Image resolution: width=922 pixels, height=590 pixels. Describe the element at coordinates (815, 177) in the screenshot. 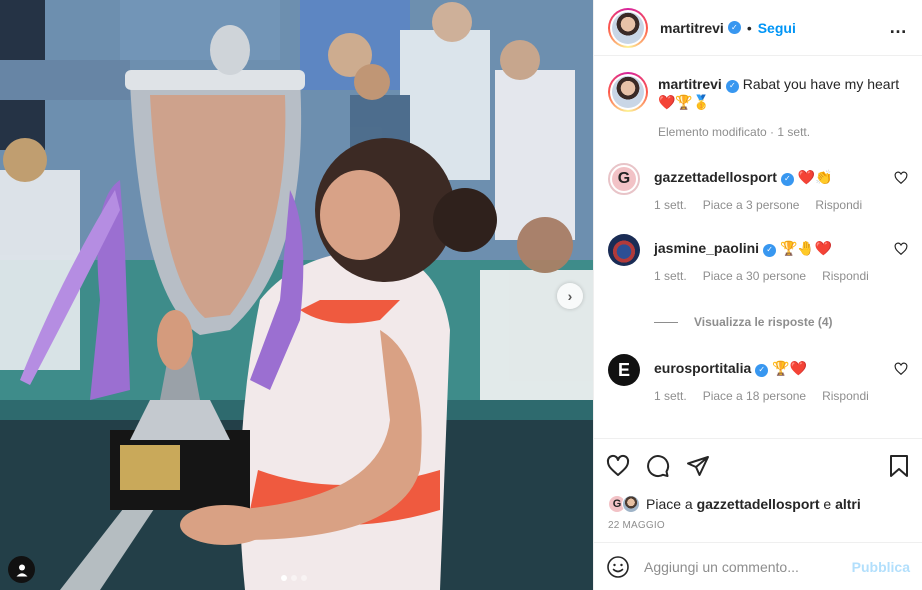

I see `comment-text: ❤️👏` at that location.